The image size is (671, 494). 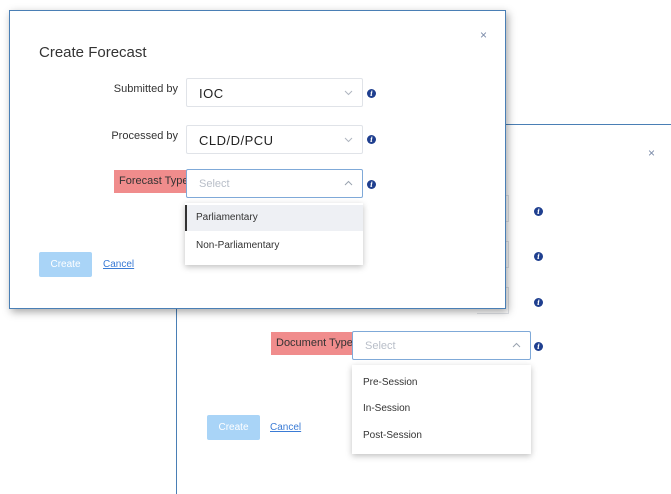 What do you see at coordinates (274, 246) in the screenshot?
I see `option-non-parliamentary: Non-Parliamentary` at bounding box center [274, 246].